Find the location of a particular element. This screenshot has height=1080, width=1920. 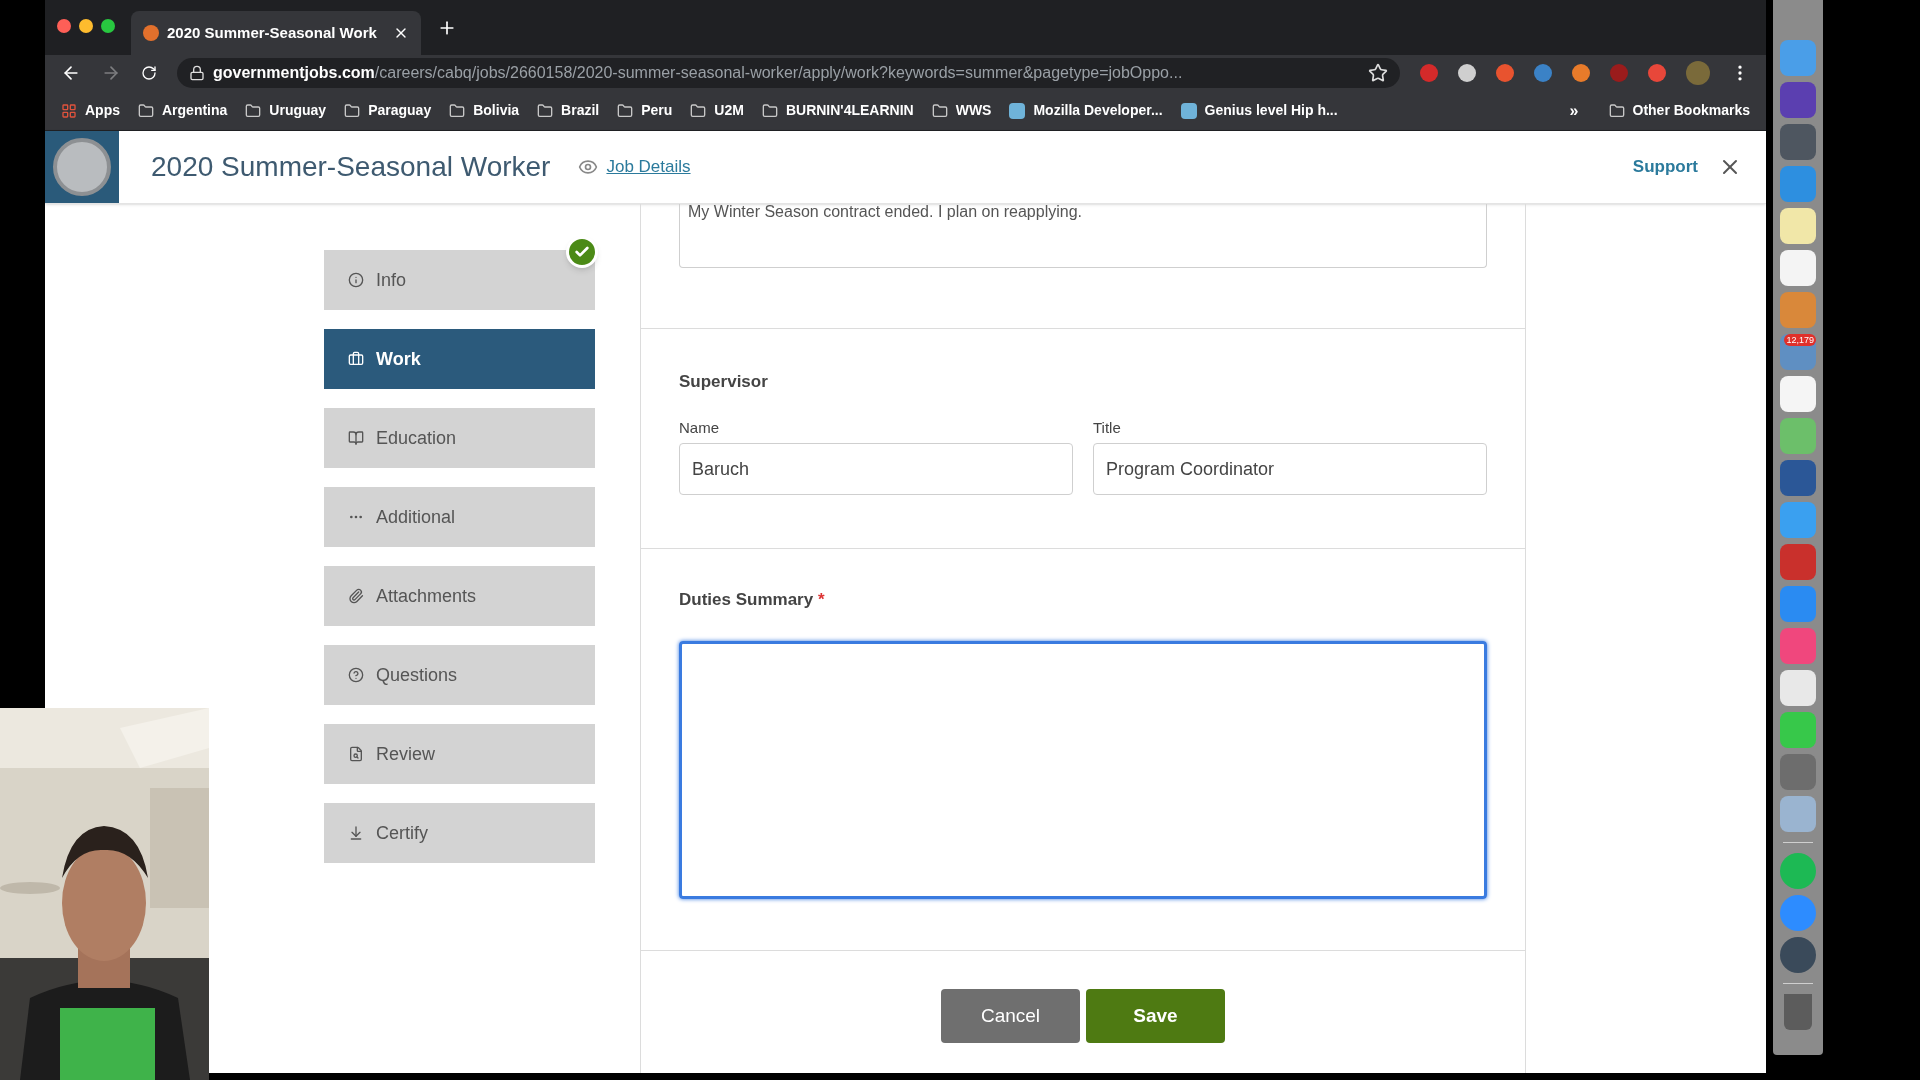

step-tab: Certify is located at coordinates (459, 833).